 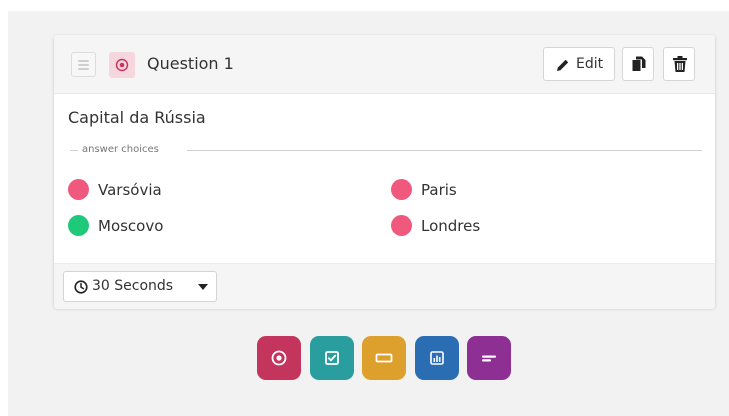 I want to click on input-box-icon, so click(x=384, y=358).